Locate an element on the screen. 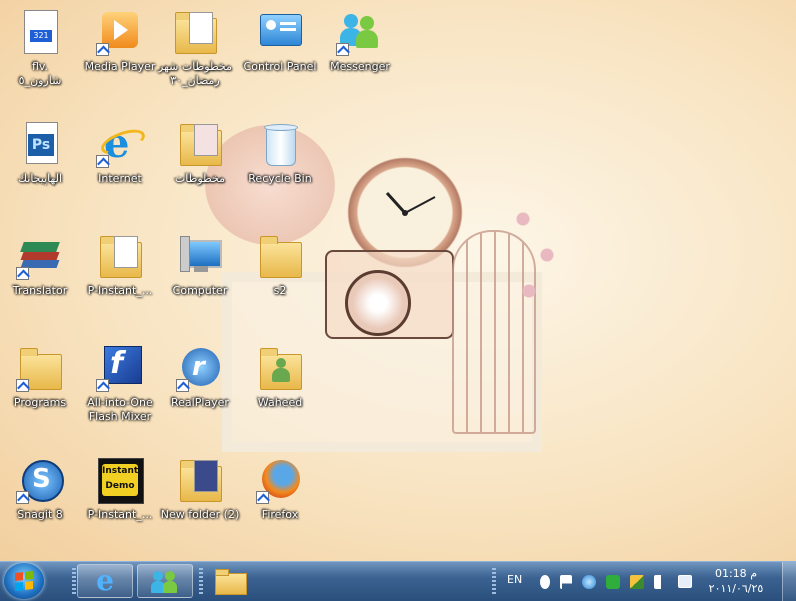  wallpaper-camera-lens is located at coordinates (378, 303).